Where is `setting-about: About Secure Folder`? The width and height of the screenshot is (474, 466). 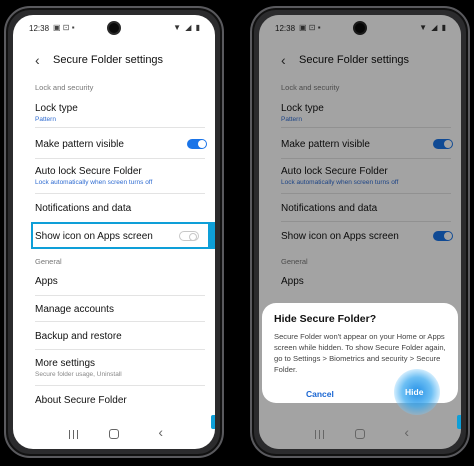 setting-about: About Secure Folder is located at coordinates (114, 400).